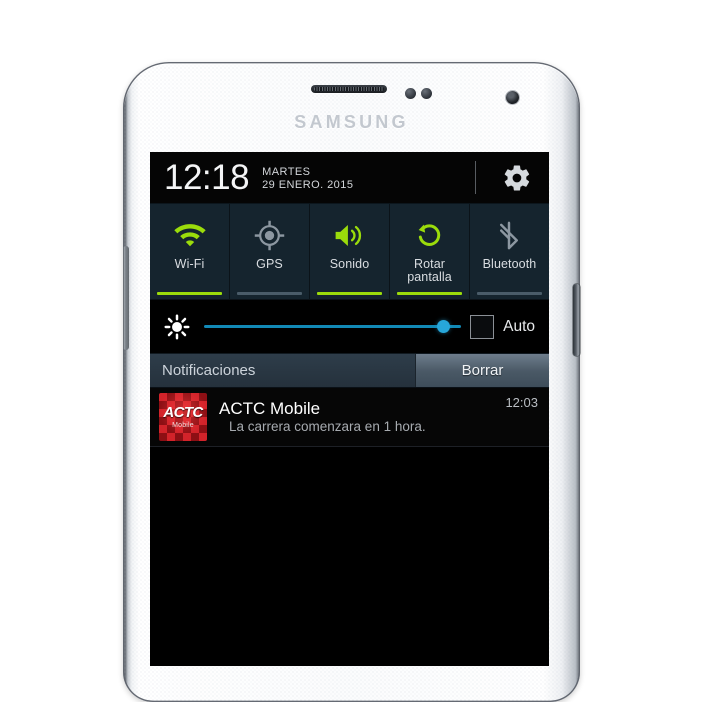 The height and width of the screenshot is (702, 703). Describe the element at coordinates (270, 408) in the screenshot. I see `notification-app-name: ACTC Mobile` at that location.